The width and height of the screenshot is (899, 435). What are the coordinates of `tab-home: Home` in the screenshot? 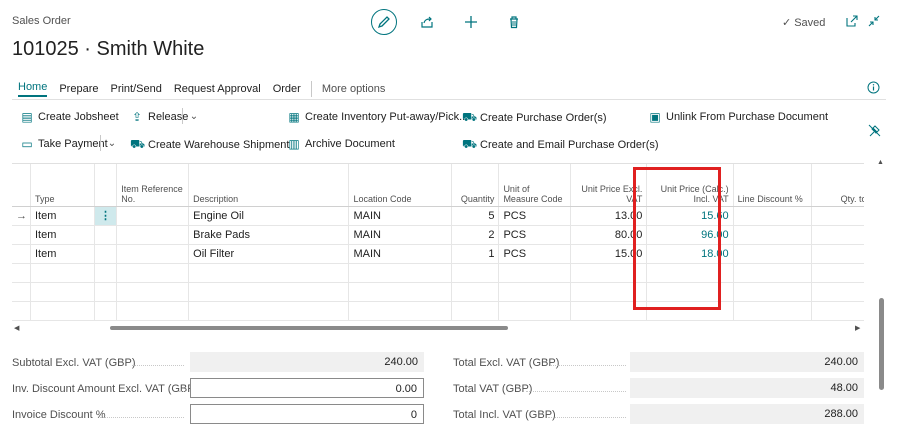 It's located at (33, 89).